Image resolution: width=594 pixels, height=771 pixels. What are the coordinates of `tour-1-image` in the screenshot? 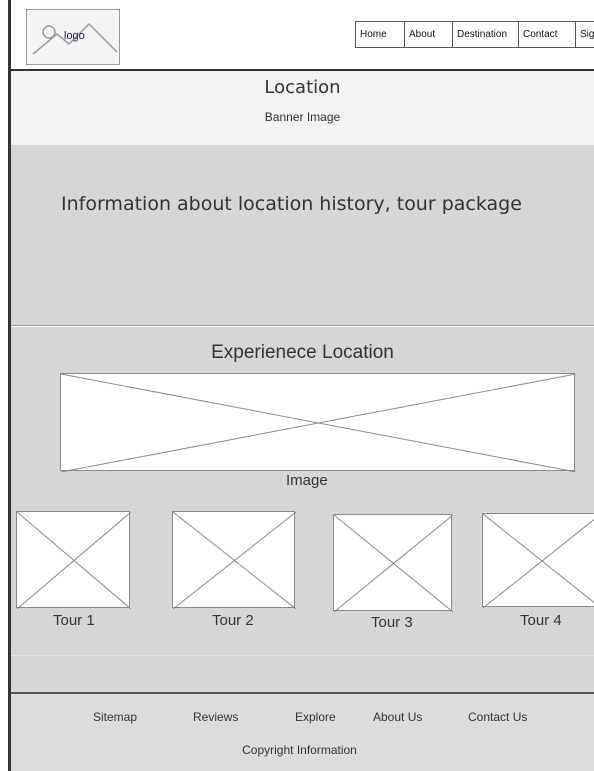 It's located at (73, 560).